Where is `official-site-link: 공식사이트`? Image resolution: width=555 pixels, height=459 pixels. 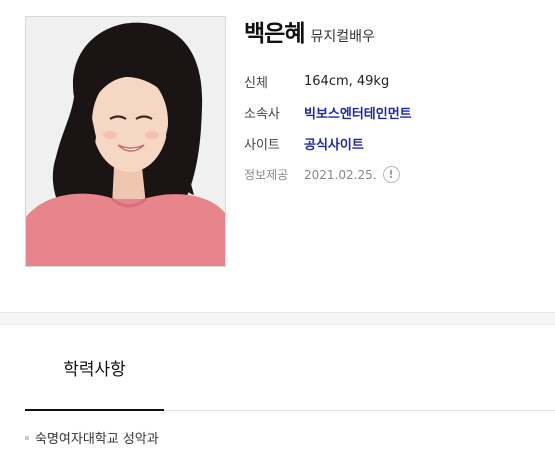 official-site-link: 공식사이트 is located at coordinates (334, 143).